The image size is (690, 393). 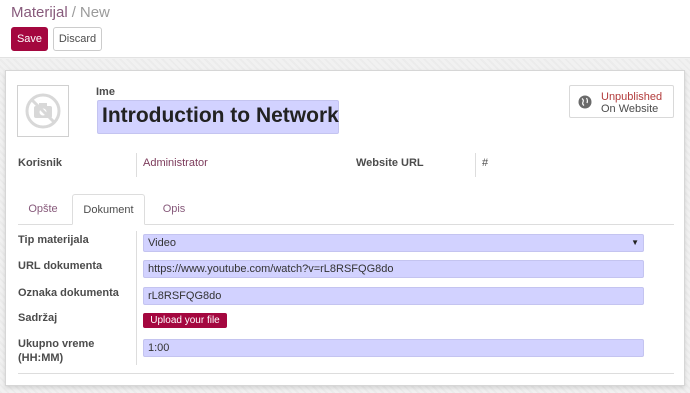 What do you see at coordinates (393, 243) in the screenshot?
I see `tip-materijala-select: Video ▼` at bounding box center [393, 243].